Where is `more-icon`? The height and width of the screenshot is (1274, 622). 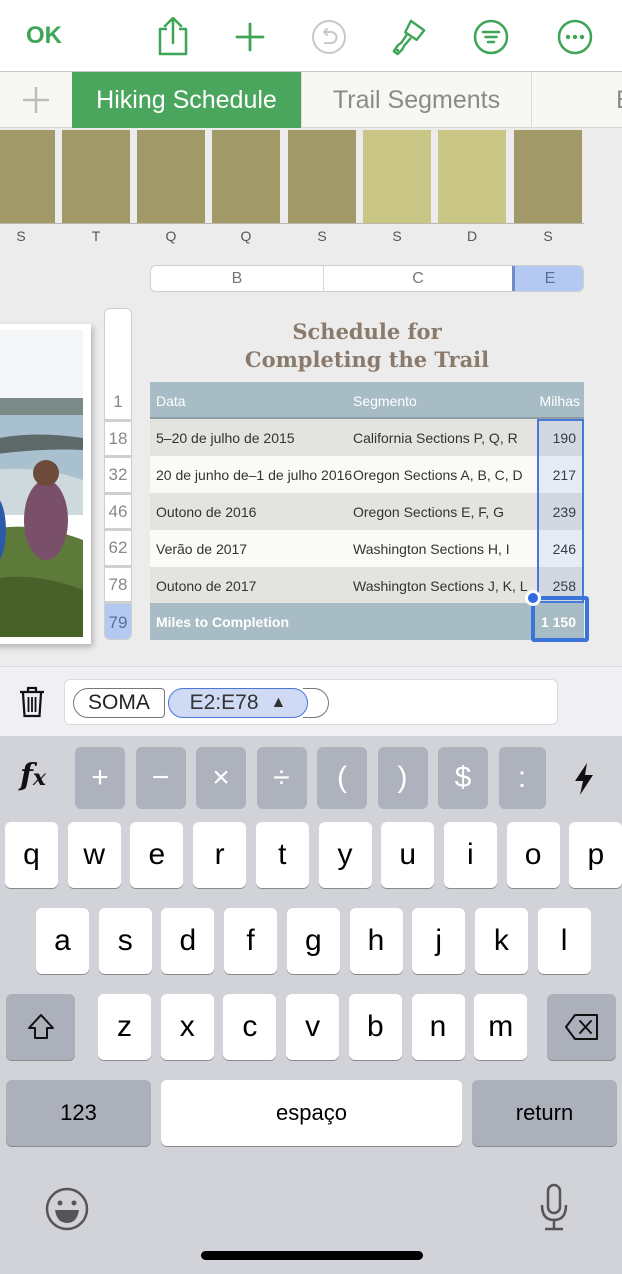 more-icon is located at coordinates (575, 37).